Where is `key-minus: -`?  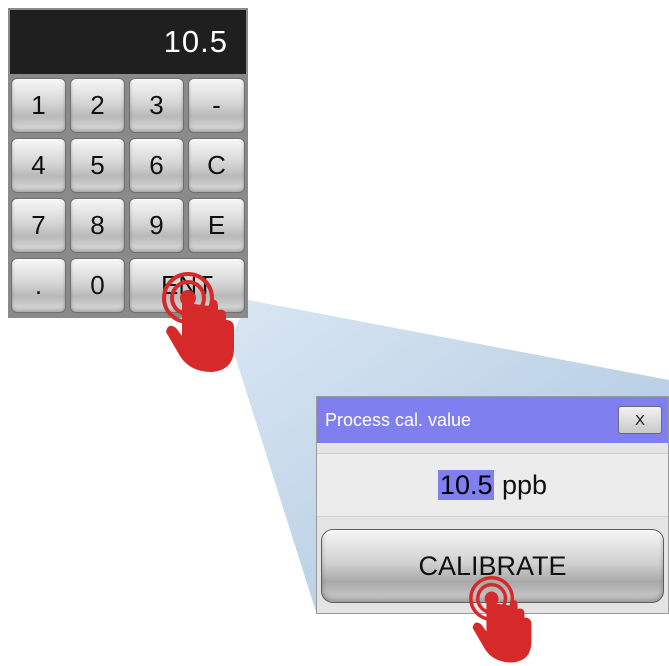 key-minus: - is located at coordinates (216, 105).